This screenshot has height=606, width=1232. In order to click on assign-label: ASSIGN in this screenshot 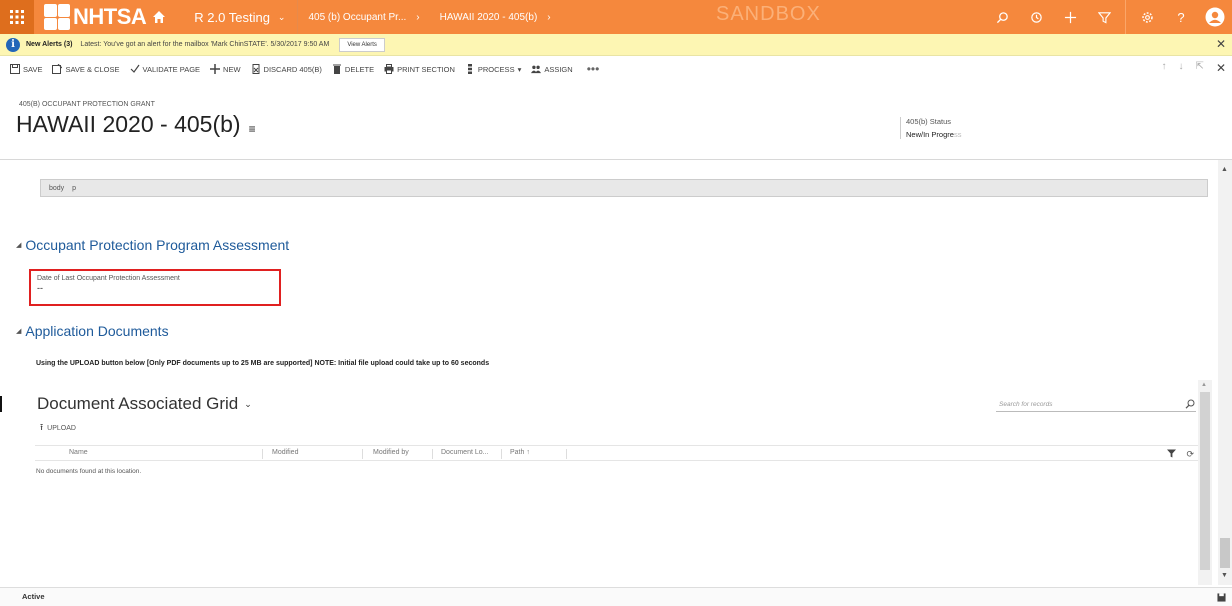, I will do `click(558, 69)`.